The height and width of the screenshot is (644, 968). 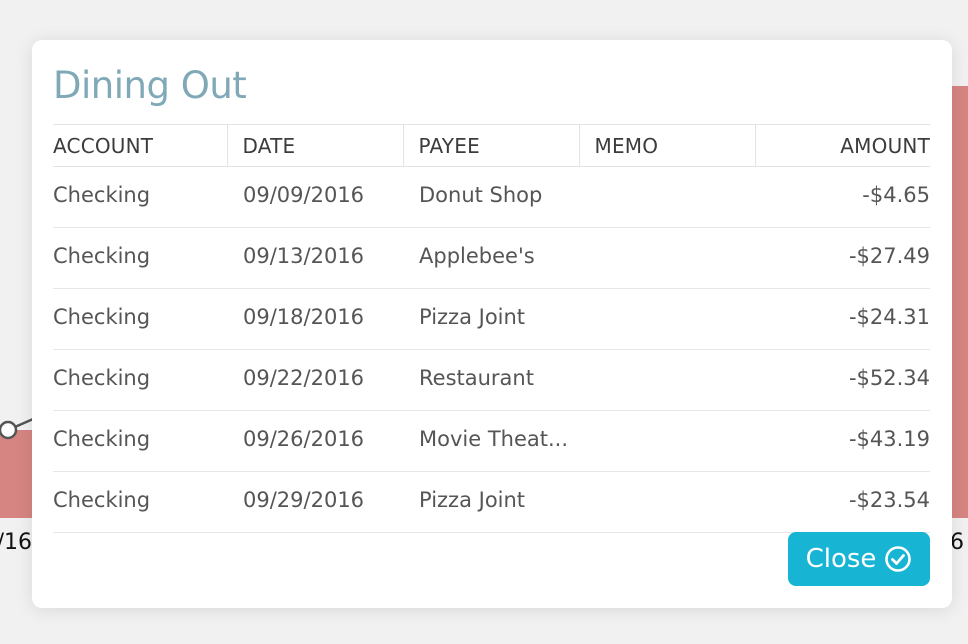 I want to click on column-header-payee: PAYEE, so click(x=490, y=145).